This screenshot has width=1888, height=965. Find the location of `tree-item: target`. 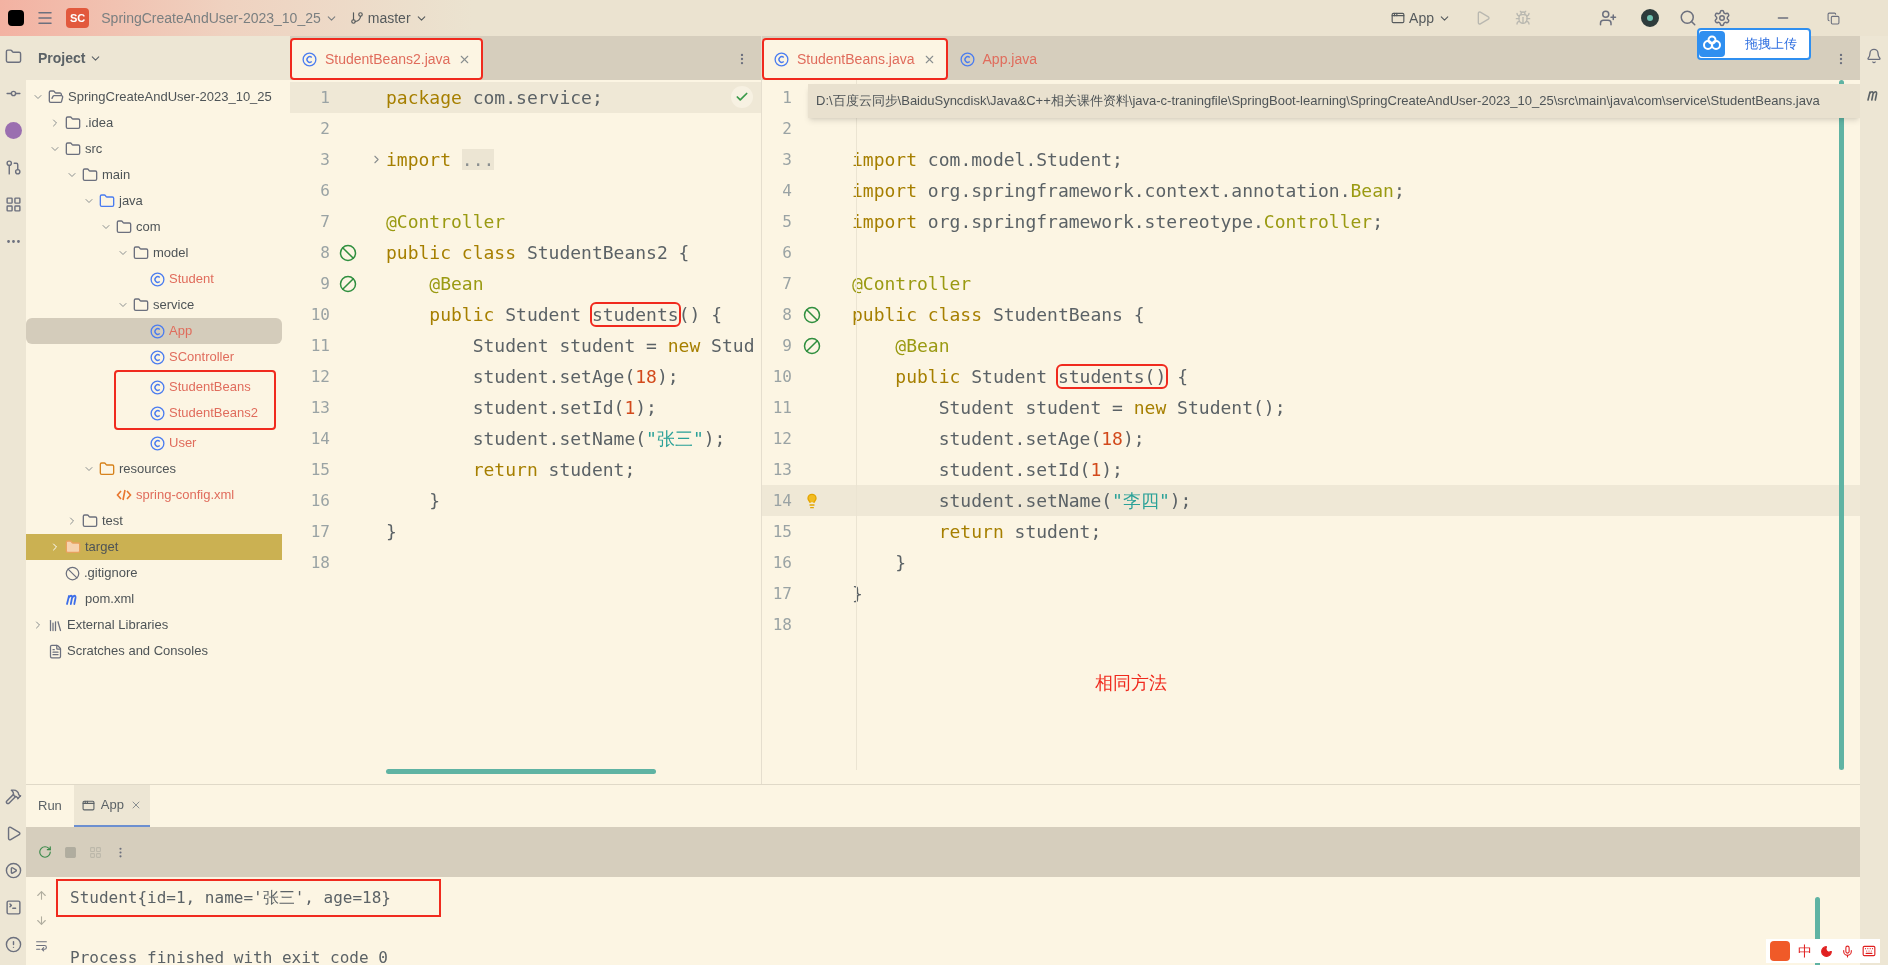

tree-item: target is located at coordinates (154, 547).